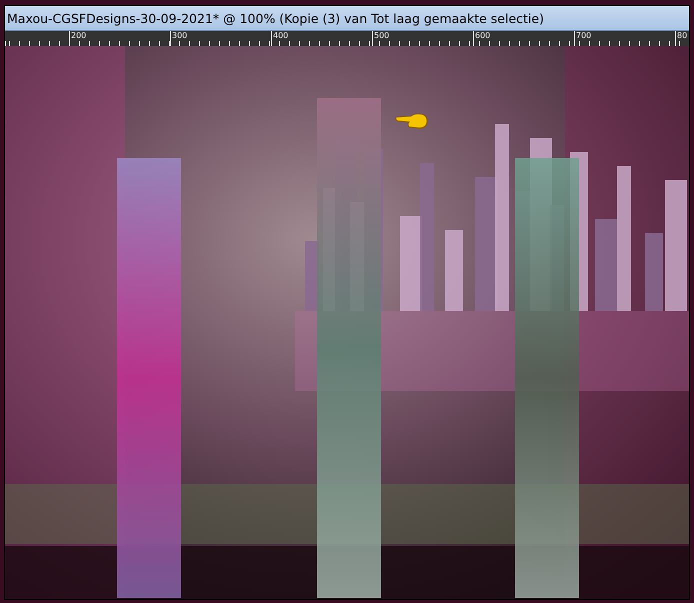 The image size is (694, 603). What do you see at coordinates (382, 35) in the screenshot?
I see `ruler-label: 500` at bounding box center [382, 35].